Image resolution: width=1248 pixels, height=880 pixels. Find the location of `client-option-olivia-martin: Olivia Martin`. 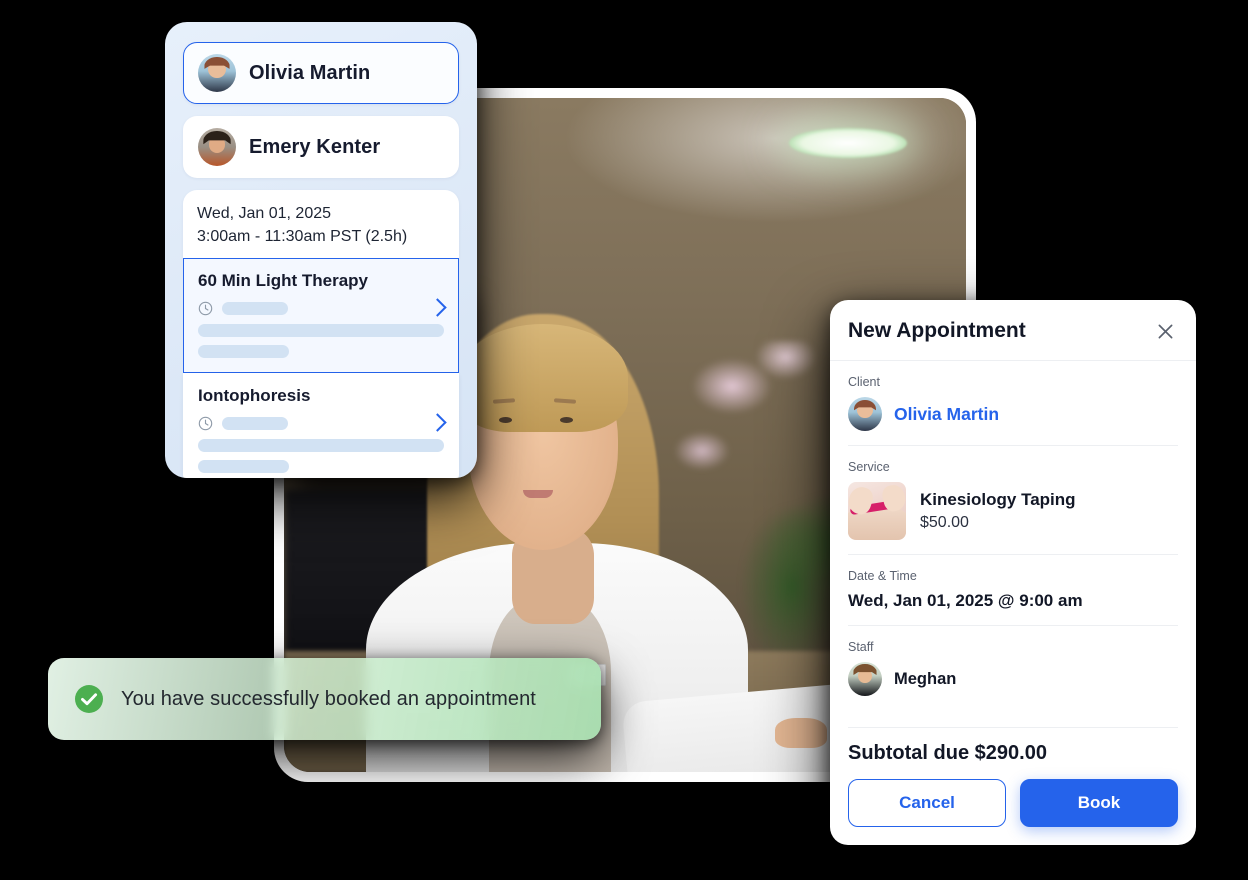

client-option-olivia-martin: Olivia Martin is located at coordinates (321, 73).